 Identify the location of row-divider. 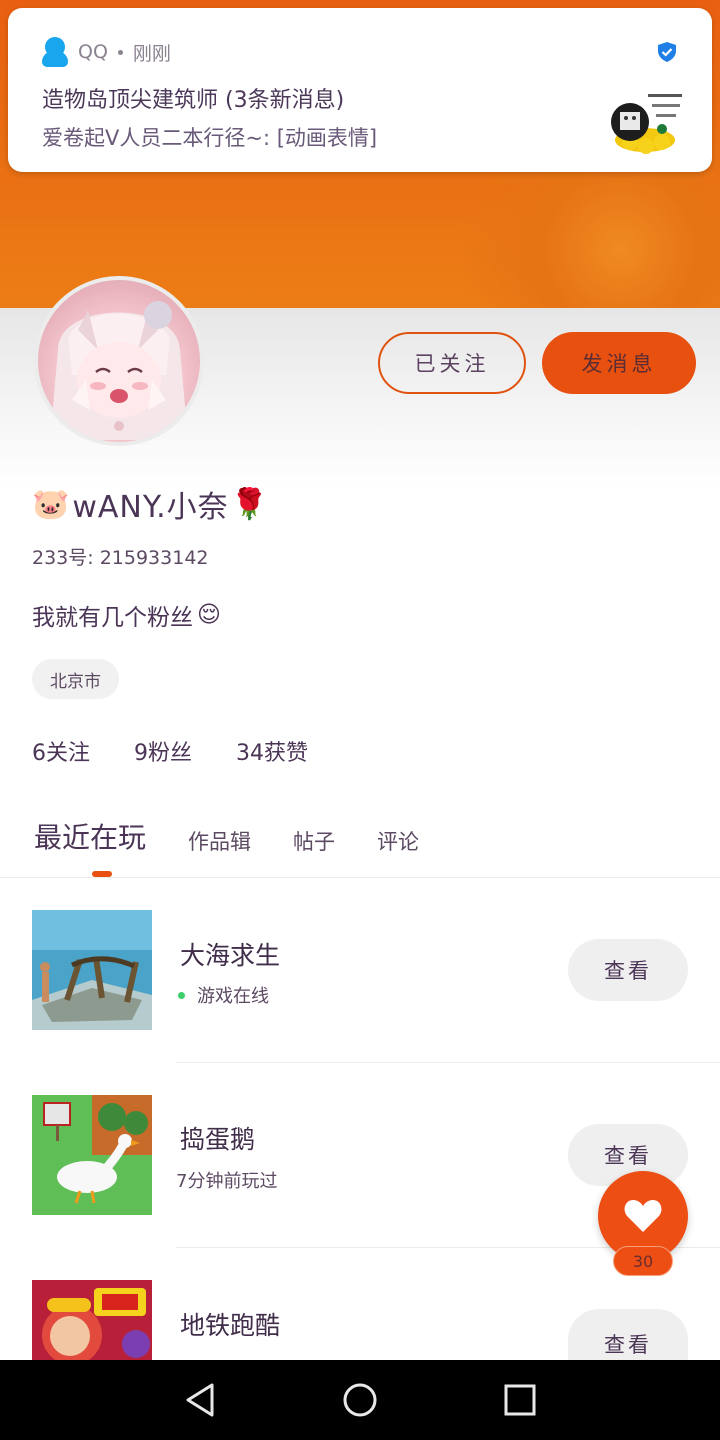
(448, 1062).